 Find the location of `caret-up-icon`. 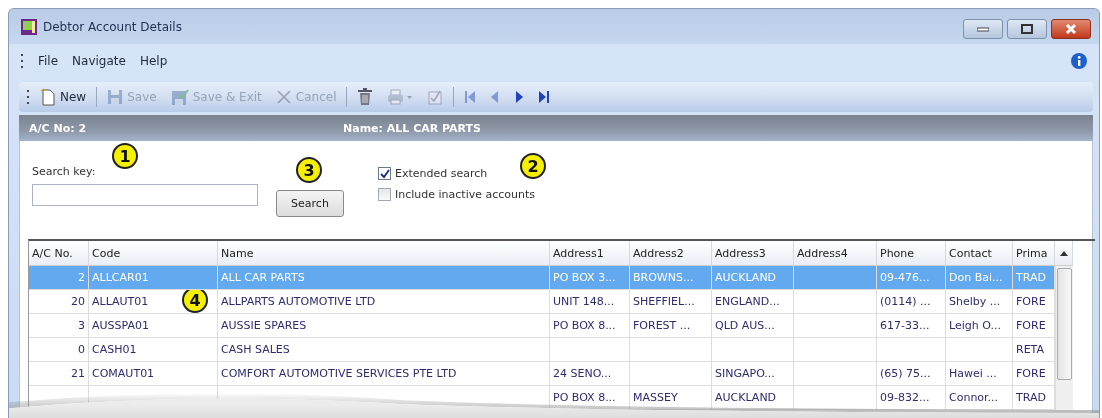

caret-up-icon is located at coordinates (1063, 253).